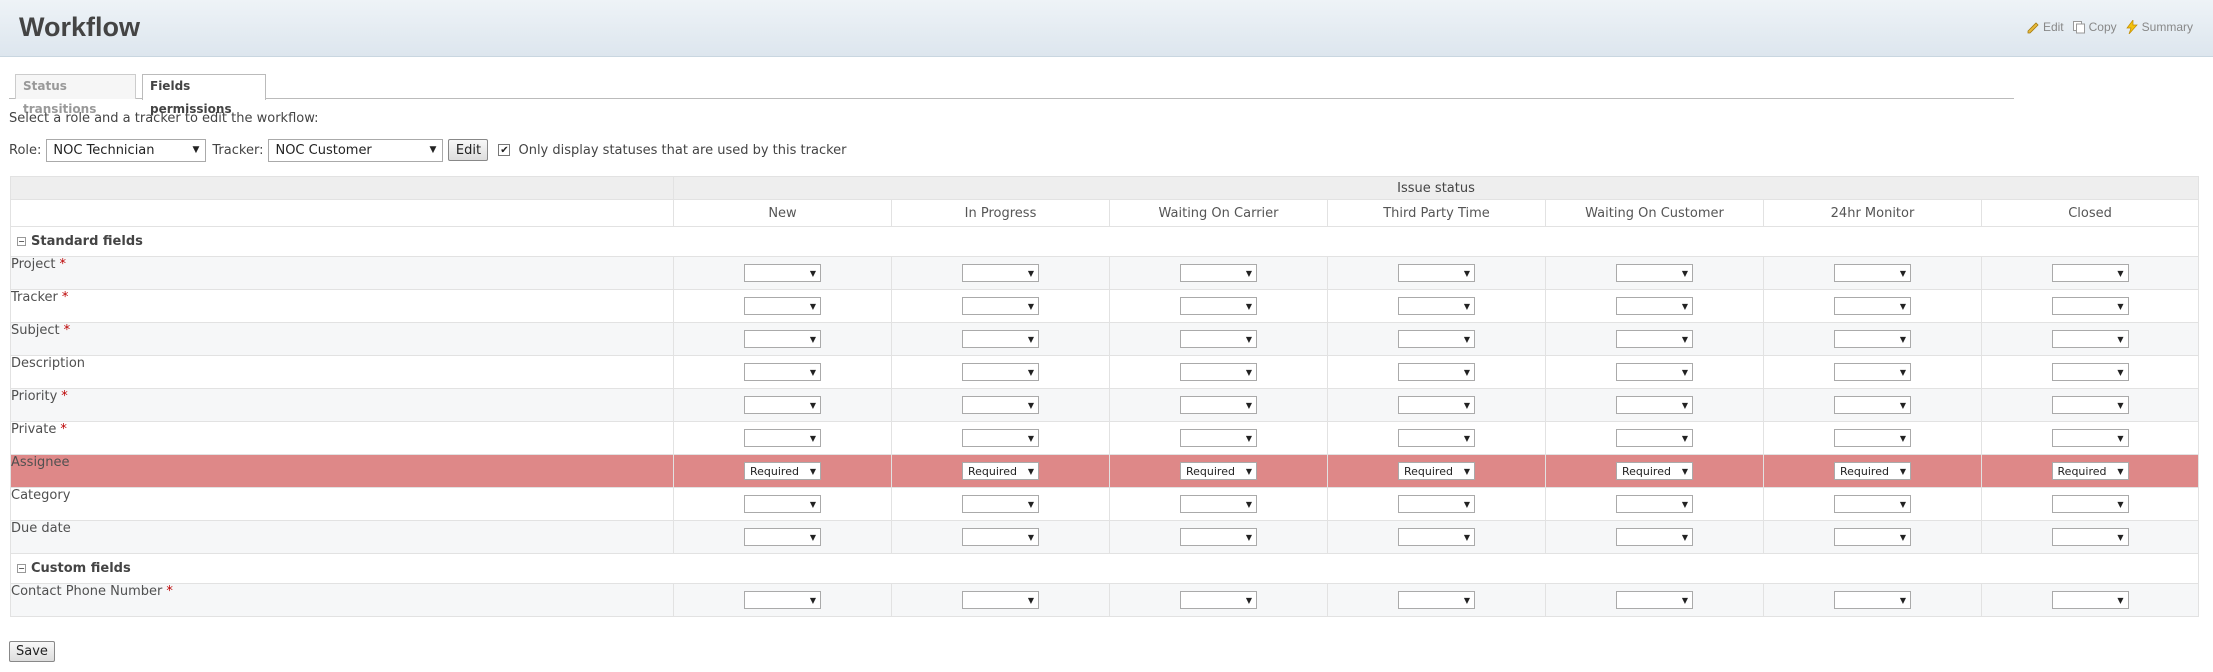  What do you see at coordinates (126, 150) in the screenshot?
I see `role-select: NOC Technician ▼` at bounding box center [126, 150].